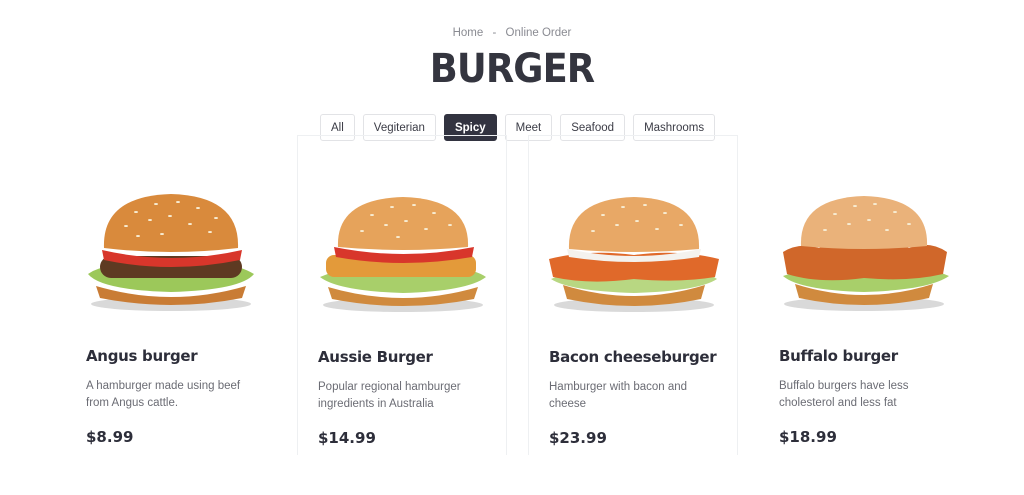 The image size is (1024, 495). I want to click on product-name: Angus burger, so click(142, 356).